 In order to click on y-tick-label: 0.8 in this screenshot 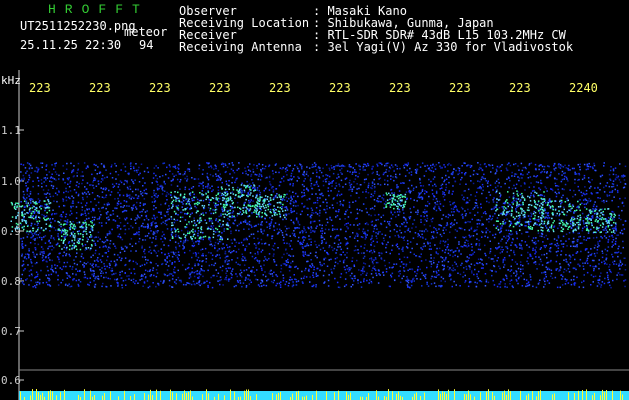, I will do `click(11, 281)`.